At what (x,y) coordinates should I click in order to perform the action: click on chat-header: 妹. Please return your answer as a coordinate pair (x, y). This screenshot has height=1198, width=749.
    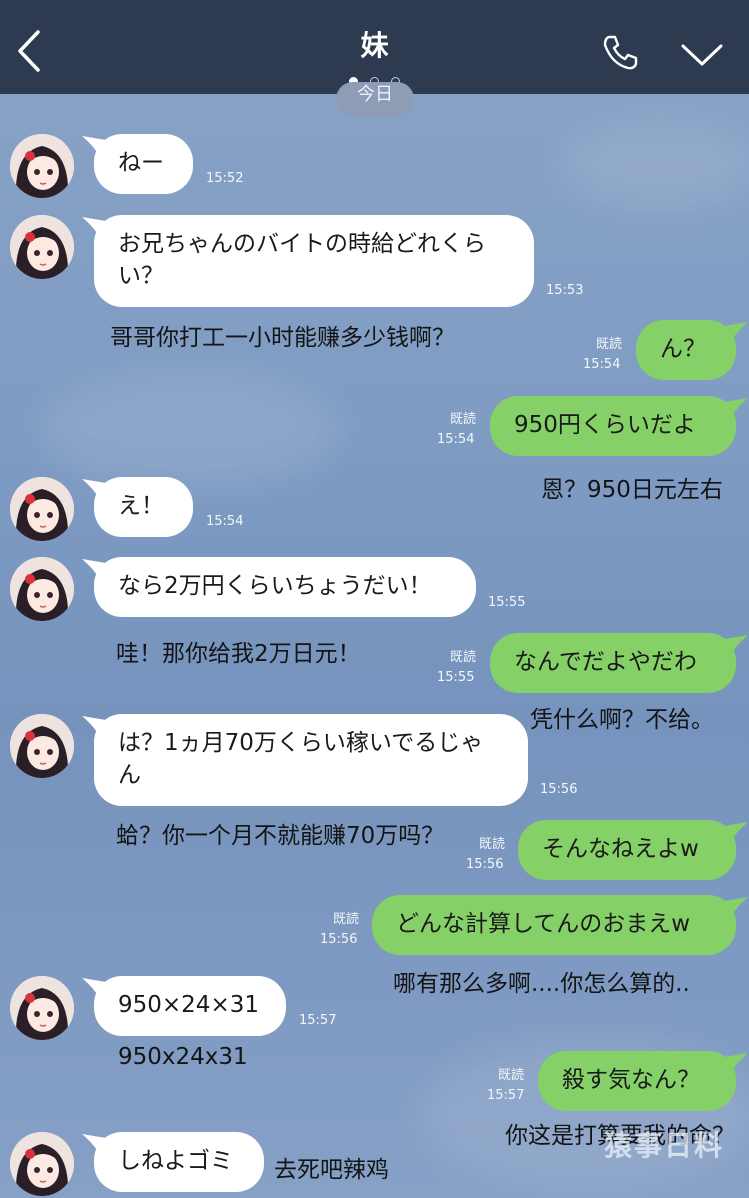
    Looking at the image, I should click on (374, 47).